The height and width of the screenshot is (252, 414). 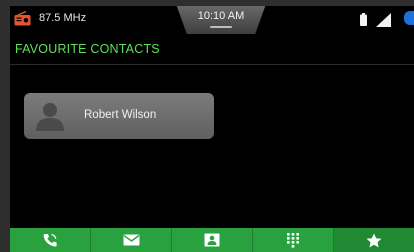 I want to click on radio-frequency: 87.5 MHz, so click(x=62, y=18).